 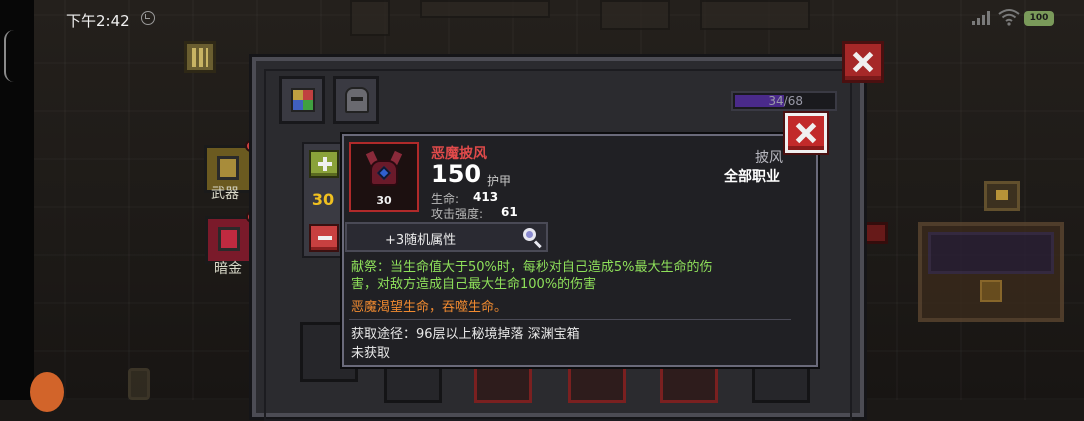 I want to click on chest-lid, so click(x=991, y=253).